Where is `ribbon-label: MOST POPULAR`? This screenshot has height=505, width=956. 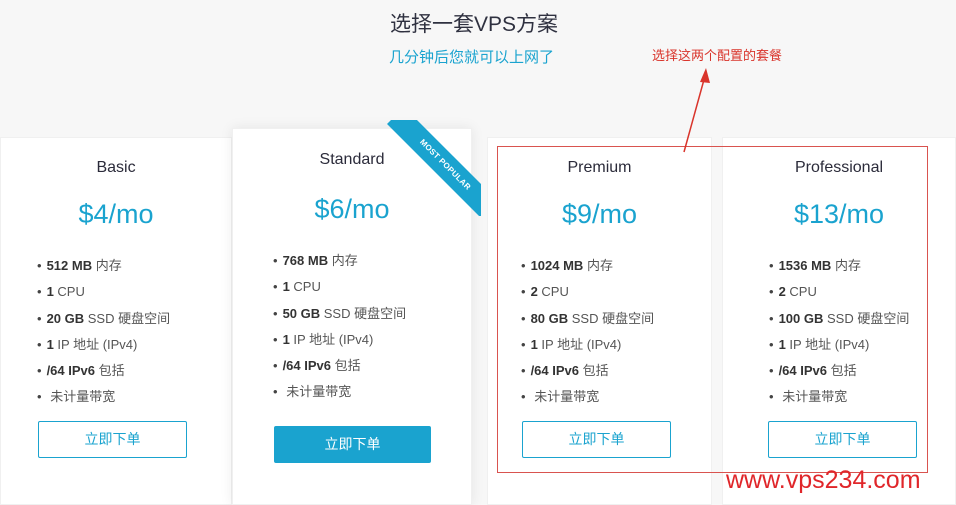
ribbon-label: MOST POPULAR is located at coordinates (434, 168).